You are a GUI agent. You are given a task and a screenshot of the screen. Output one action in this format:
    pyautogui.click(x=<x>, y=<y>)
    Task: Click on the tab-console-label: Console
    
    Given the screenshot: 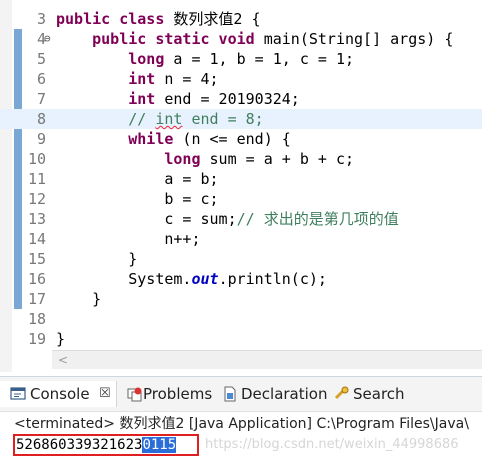 What is the action you would take?
    pyautogui.click(x=60, y=394)
    